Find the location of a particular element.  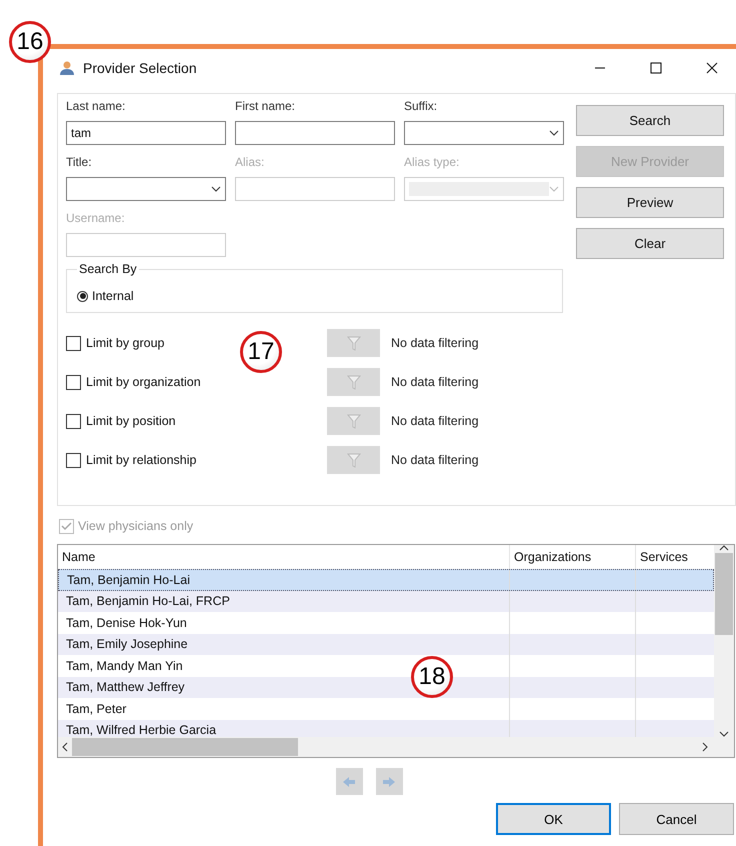

group-label: Search By is located at coordinates (108, 269).